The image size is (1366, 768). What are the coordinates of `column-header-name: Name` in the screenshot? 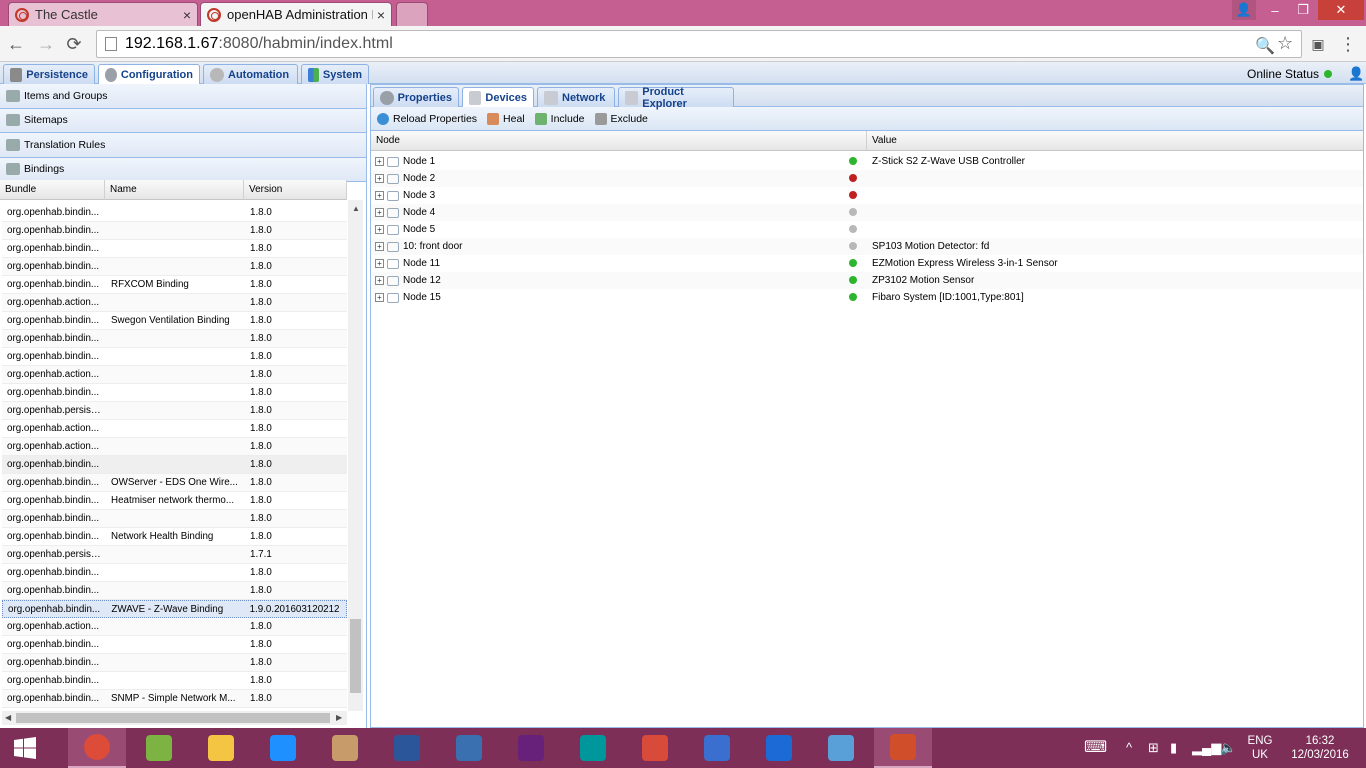 It's located at (174, 190).